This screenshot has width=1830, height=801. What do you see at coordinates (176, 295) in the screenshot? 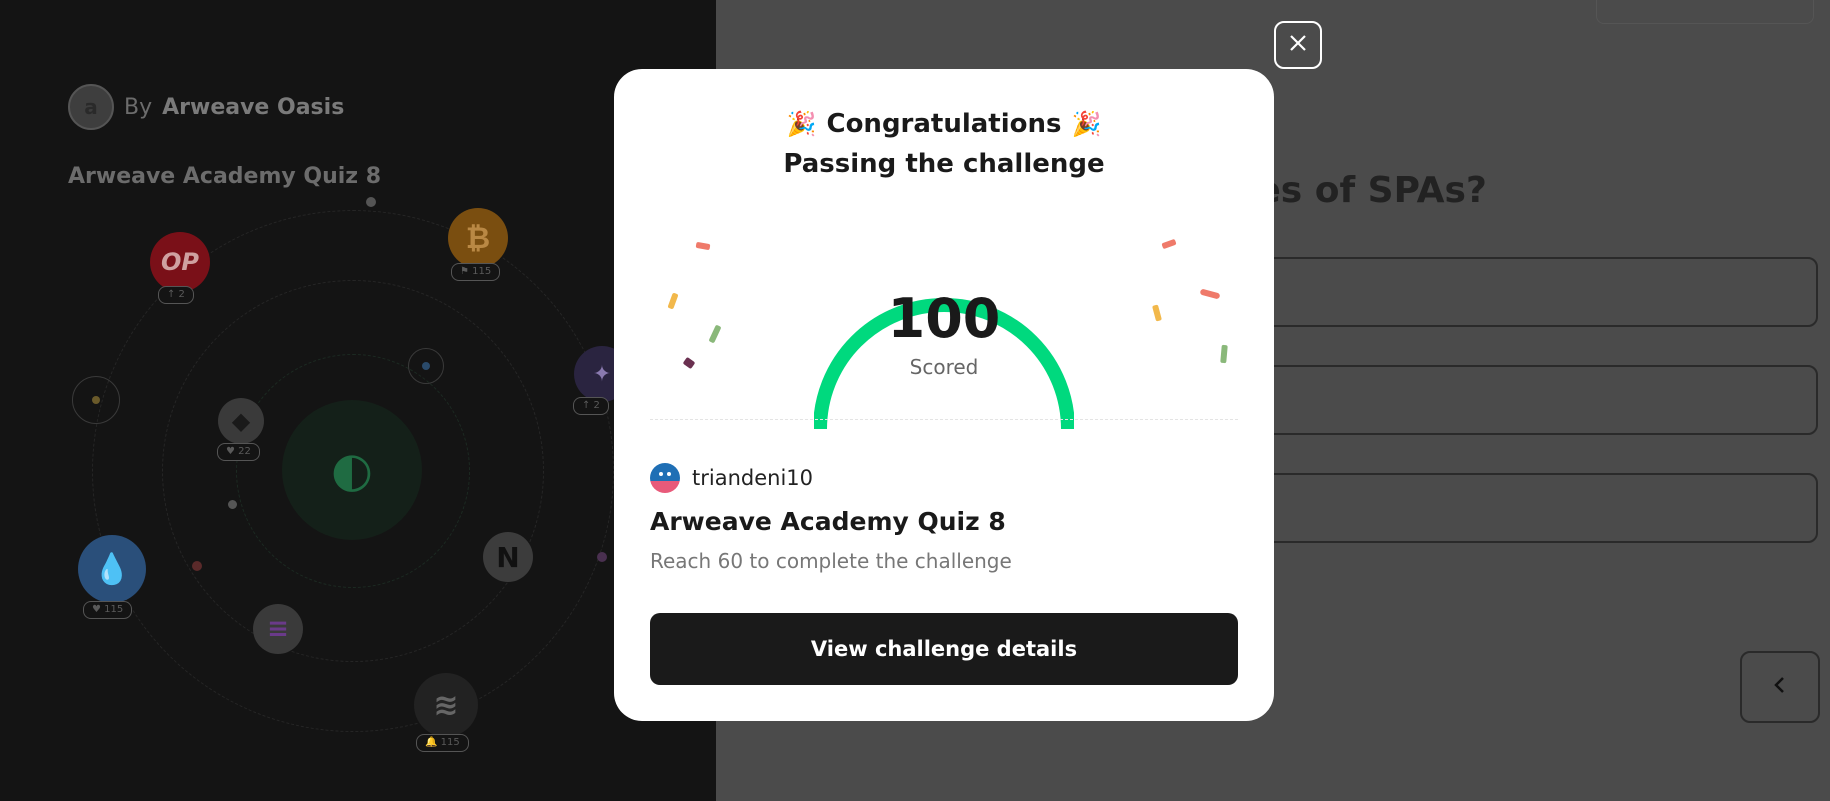
I see `op-coin-badge: ↑ 2` at bounding box center [176, 295].